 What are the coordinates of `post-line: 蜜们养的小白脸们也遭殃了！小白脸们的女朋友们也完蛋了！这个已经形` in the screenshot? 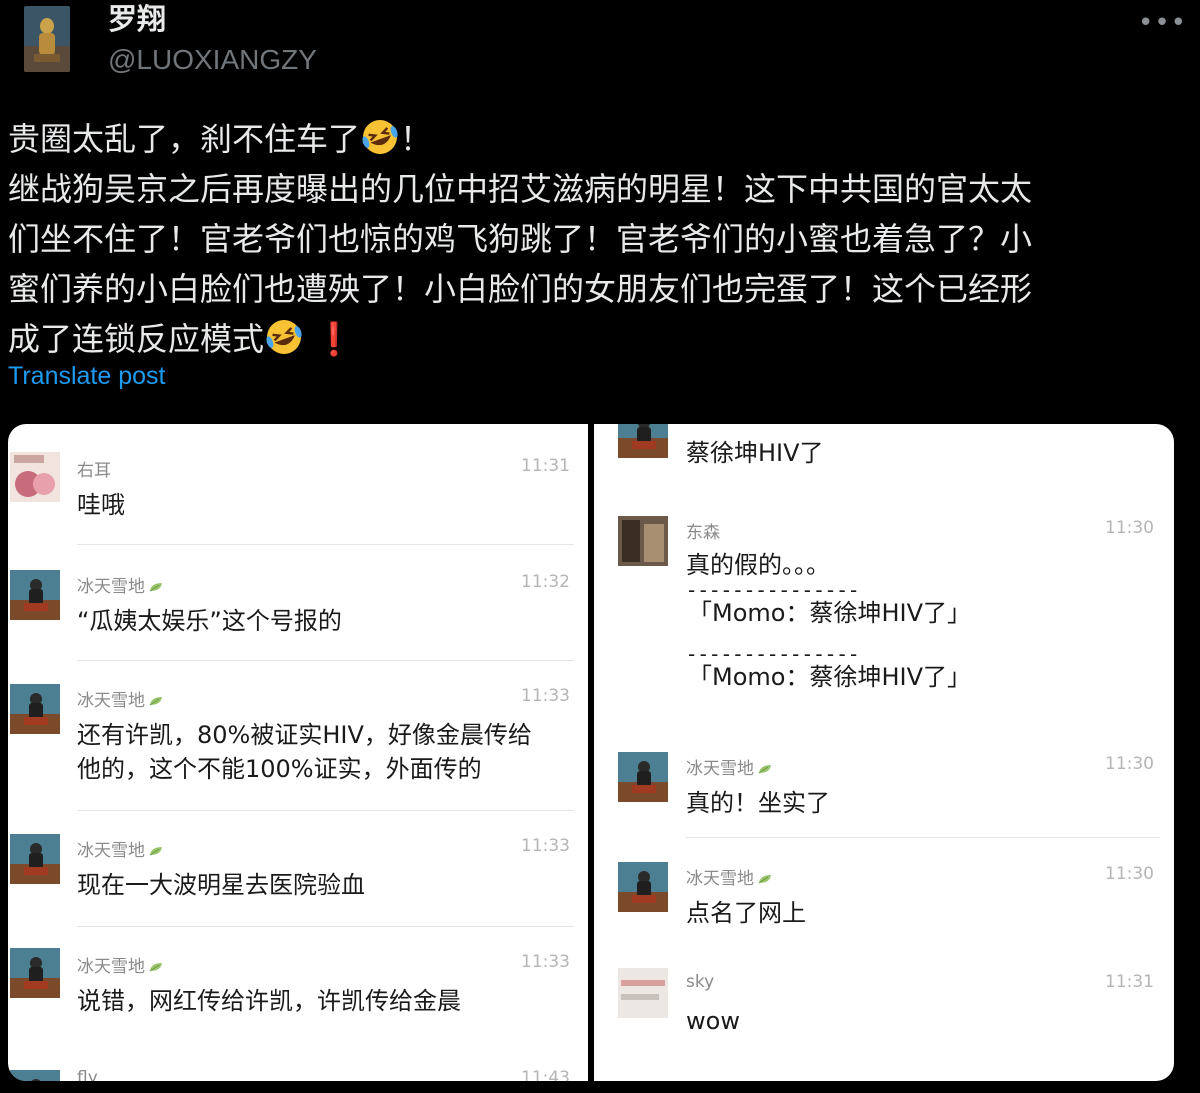 It's located at (520, 289).